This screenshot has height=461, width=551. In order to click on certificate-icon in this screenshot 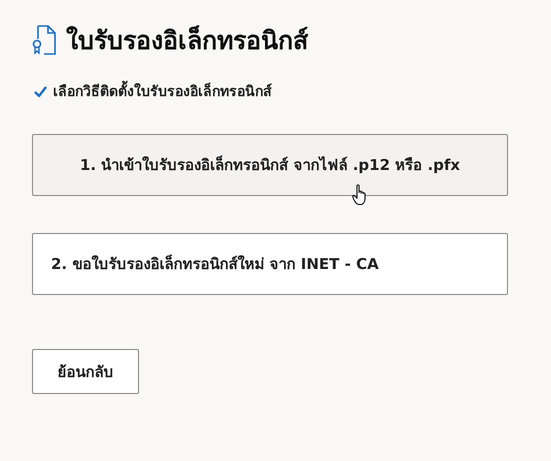, I will do `click(44, 40)`.